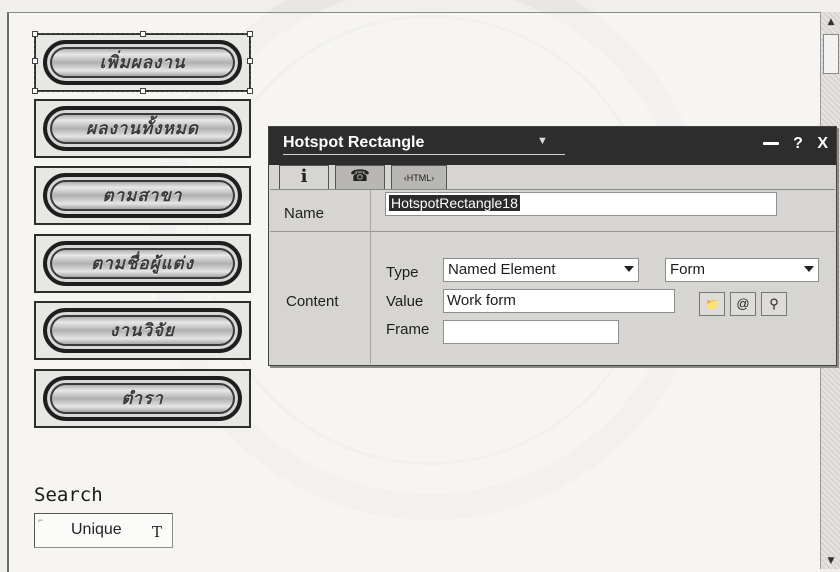 This screenshot has width=840, height=572. Describe the element at coordinates (831, 22) in the screenshot. I see `scroll-up-icon: ▲` at that location.